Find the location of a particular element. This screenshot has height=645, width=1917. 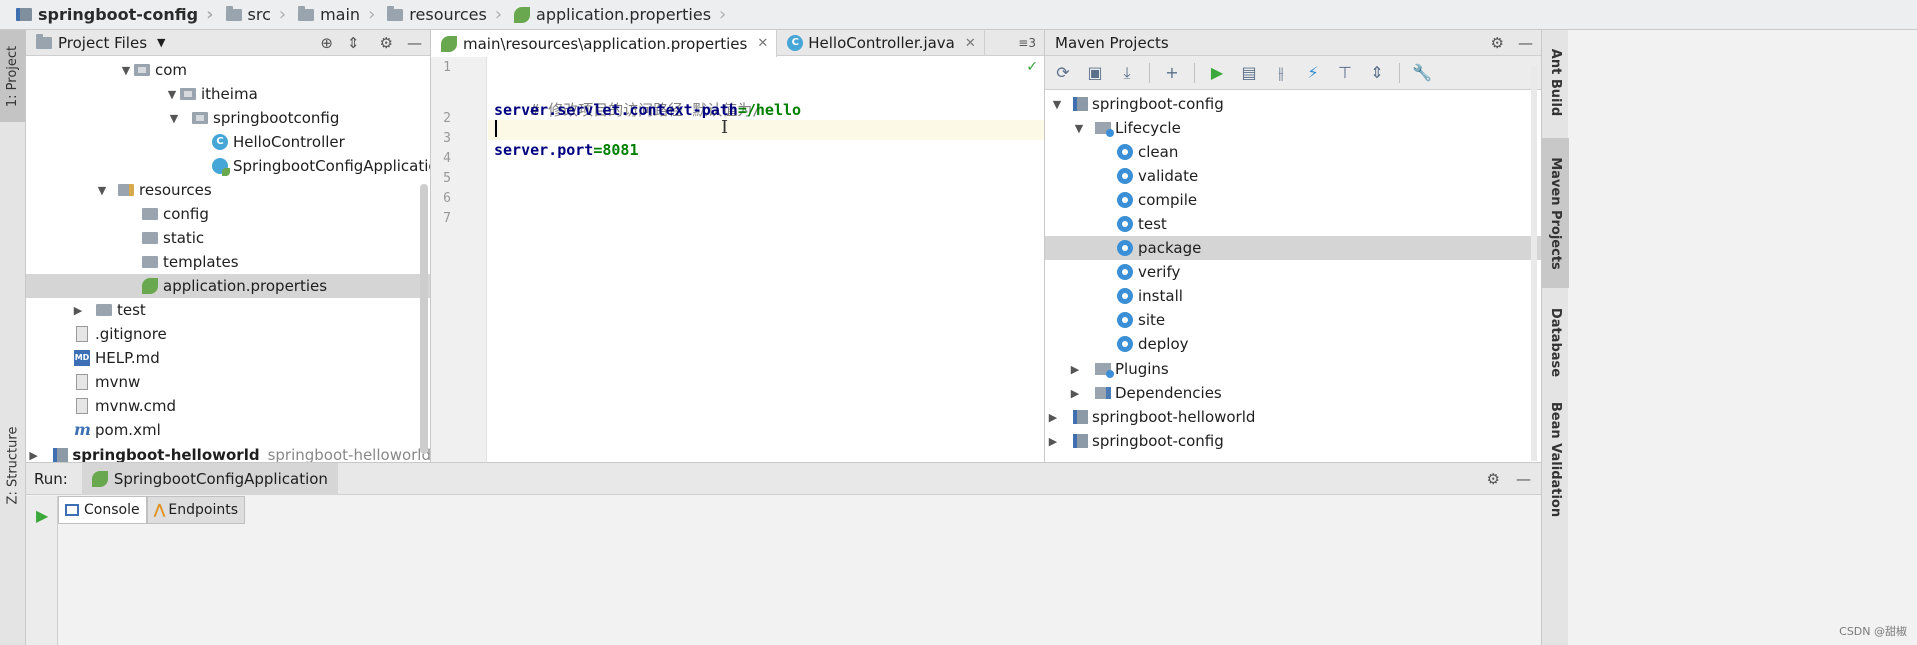

maven-goal-gear-icon is located at coordinates (1125, 272).